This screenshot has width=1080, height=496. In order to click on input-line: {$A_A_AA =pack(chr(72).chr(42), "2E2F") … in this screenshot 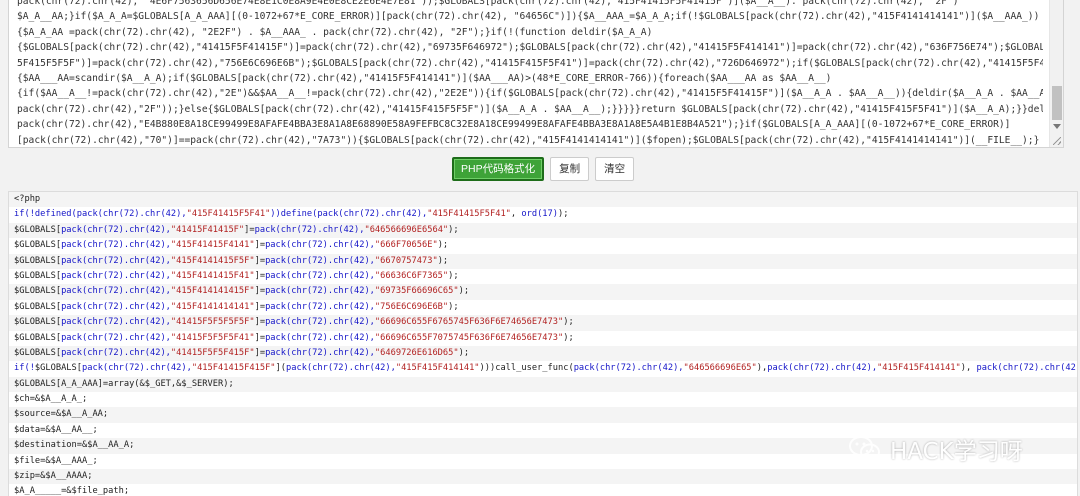, I will do `click(335, 32)`.